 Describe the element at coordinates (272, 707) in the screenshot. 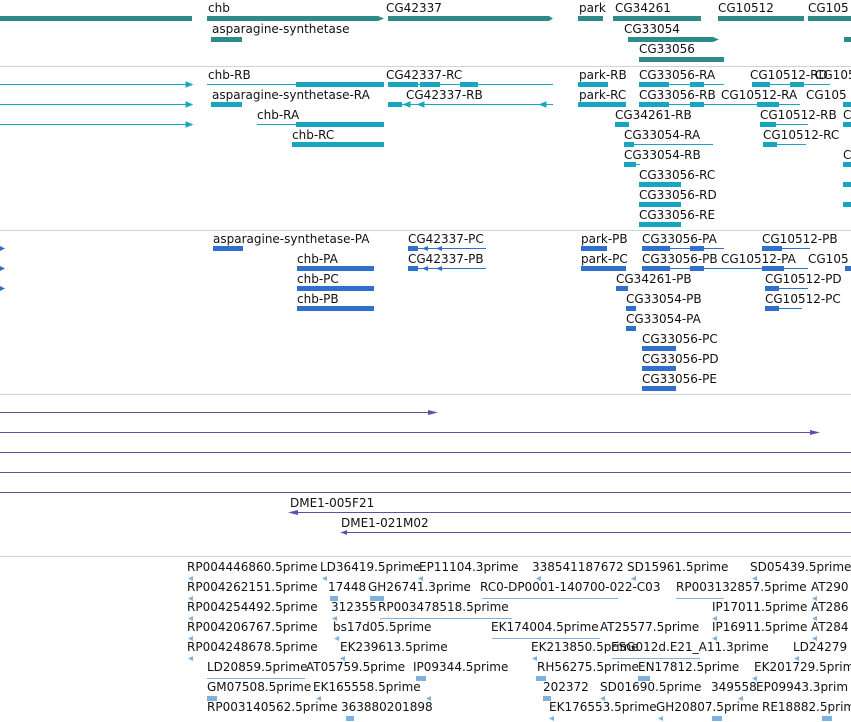

I see `est-label: RP003140562.5prime` at that location.